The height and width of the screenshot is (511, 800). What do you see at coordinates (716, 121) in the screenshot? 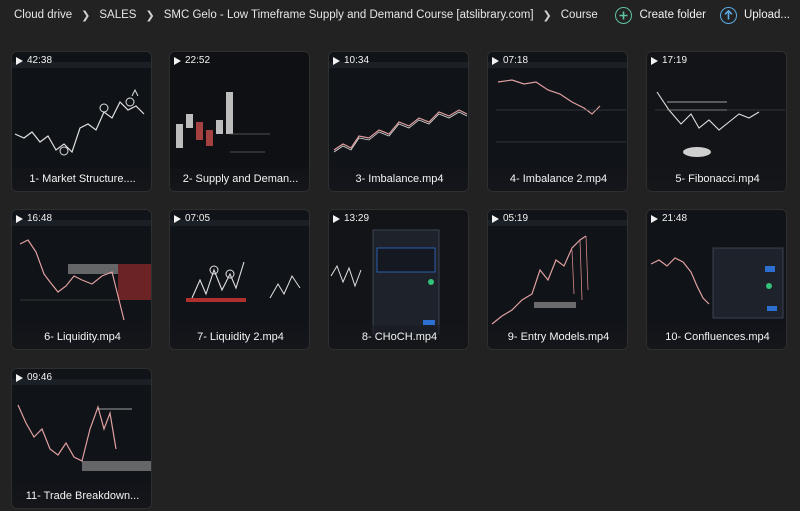
I see `video-tile: 17:19 5- Fibonacci.mp4` at bounding box center [716, 121].